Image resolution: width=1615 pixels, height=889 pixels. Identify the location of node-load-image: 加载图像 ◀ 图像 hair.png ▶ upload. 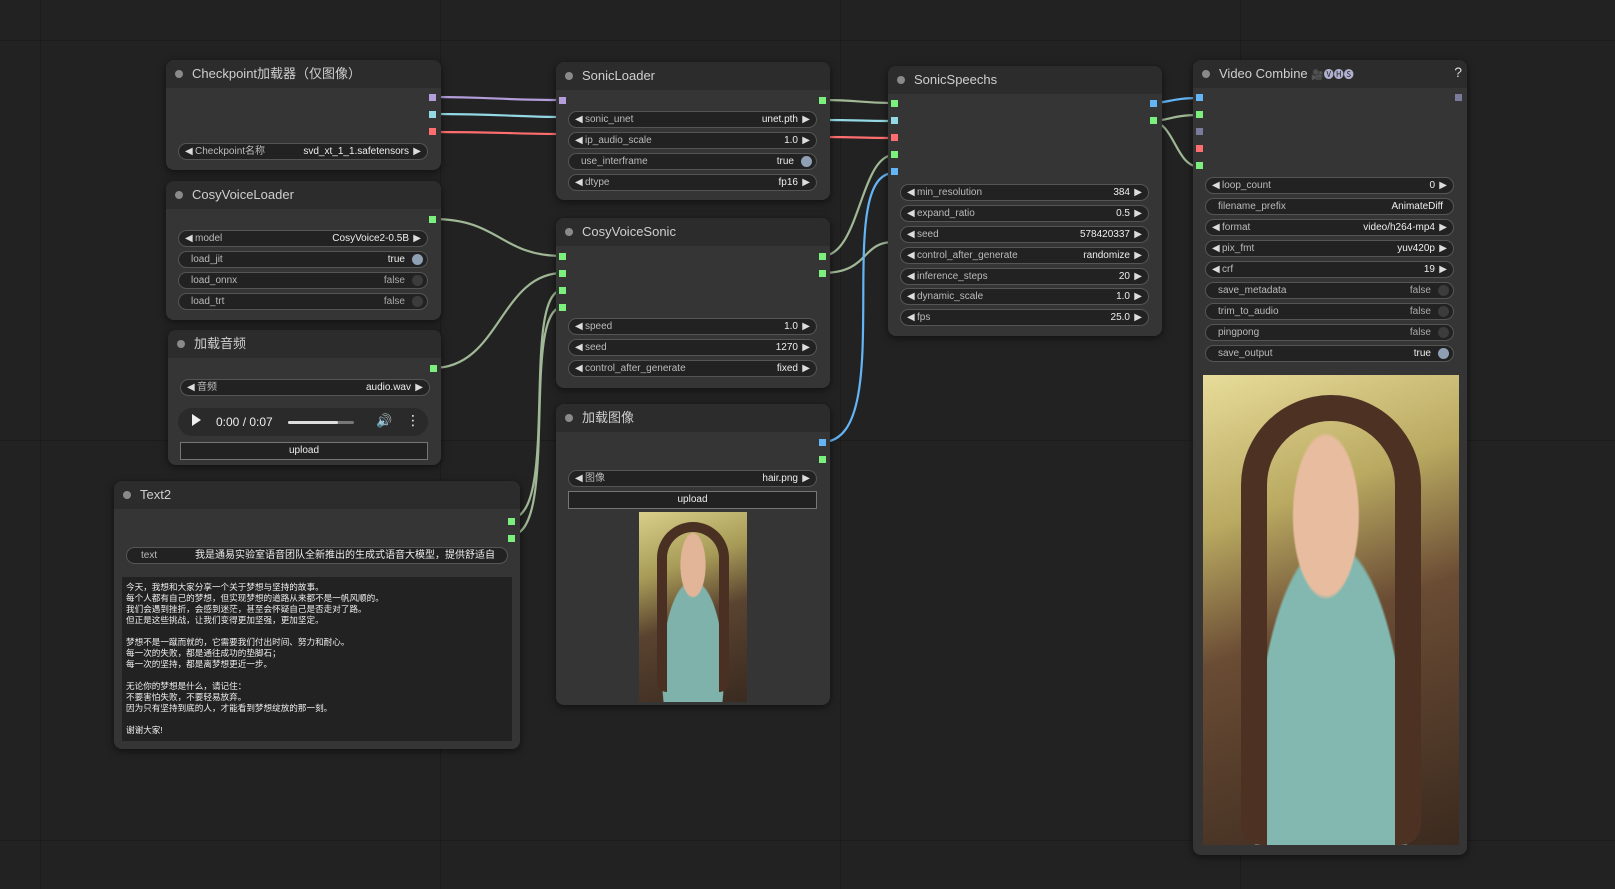
(693, 554).